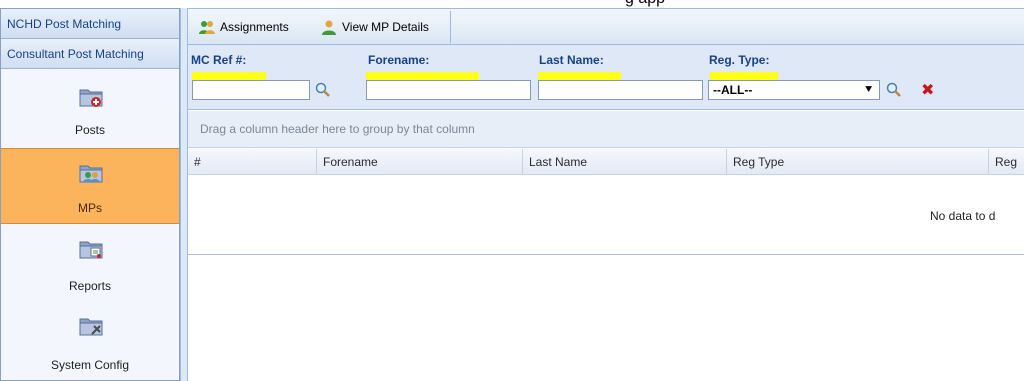 The height and width of the screenshot is (381, 1024). I want to click on sidebar-item-posts-label: Posts, so click(89, 130).